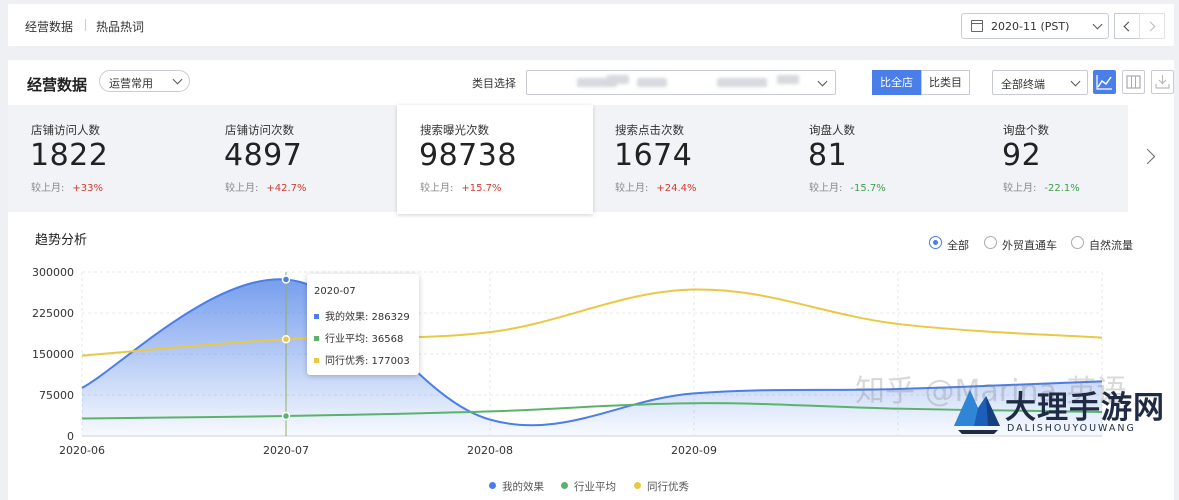 The width and height of the screenshot is (1179, 500). I want to click on calendar-icon, so click(977, 26).